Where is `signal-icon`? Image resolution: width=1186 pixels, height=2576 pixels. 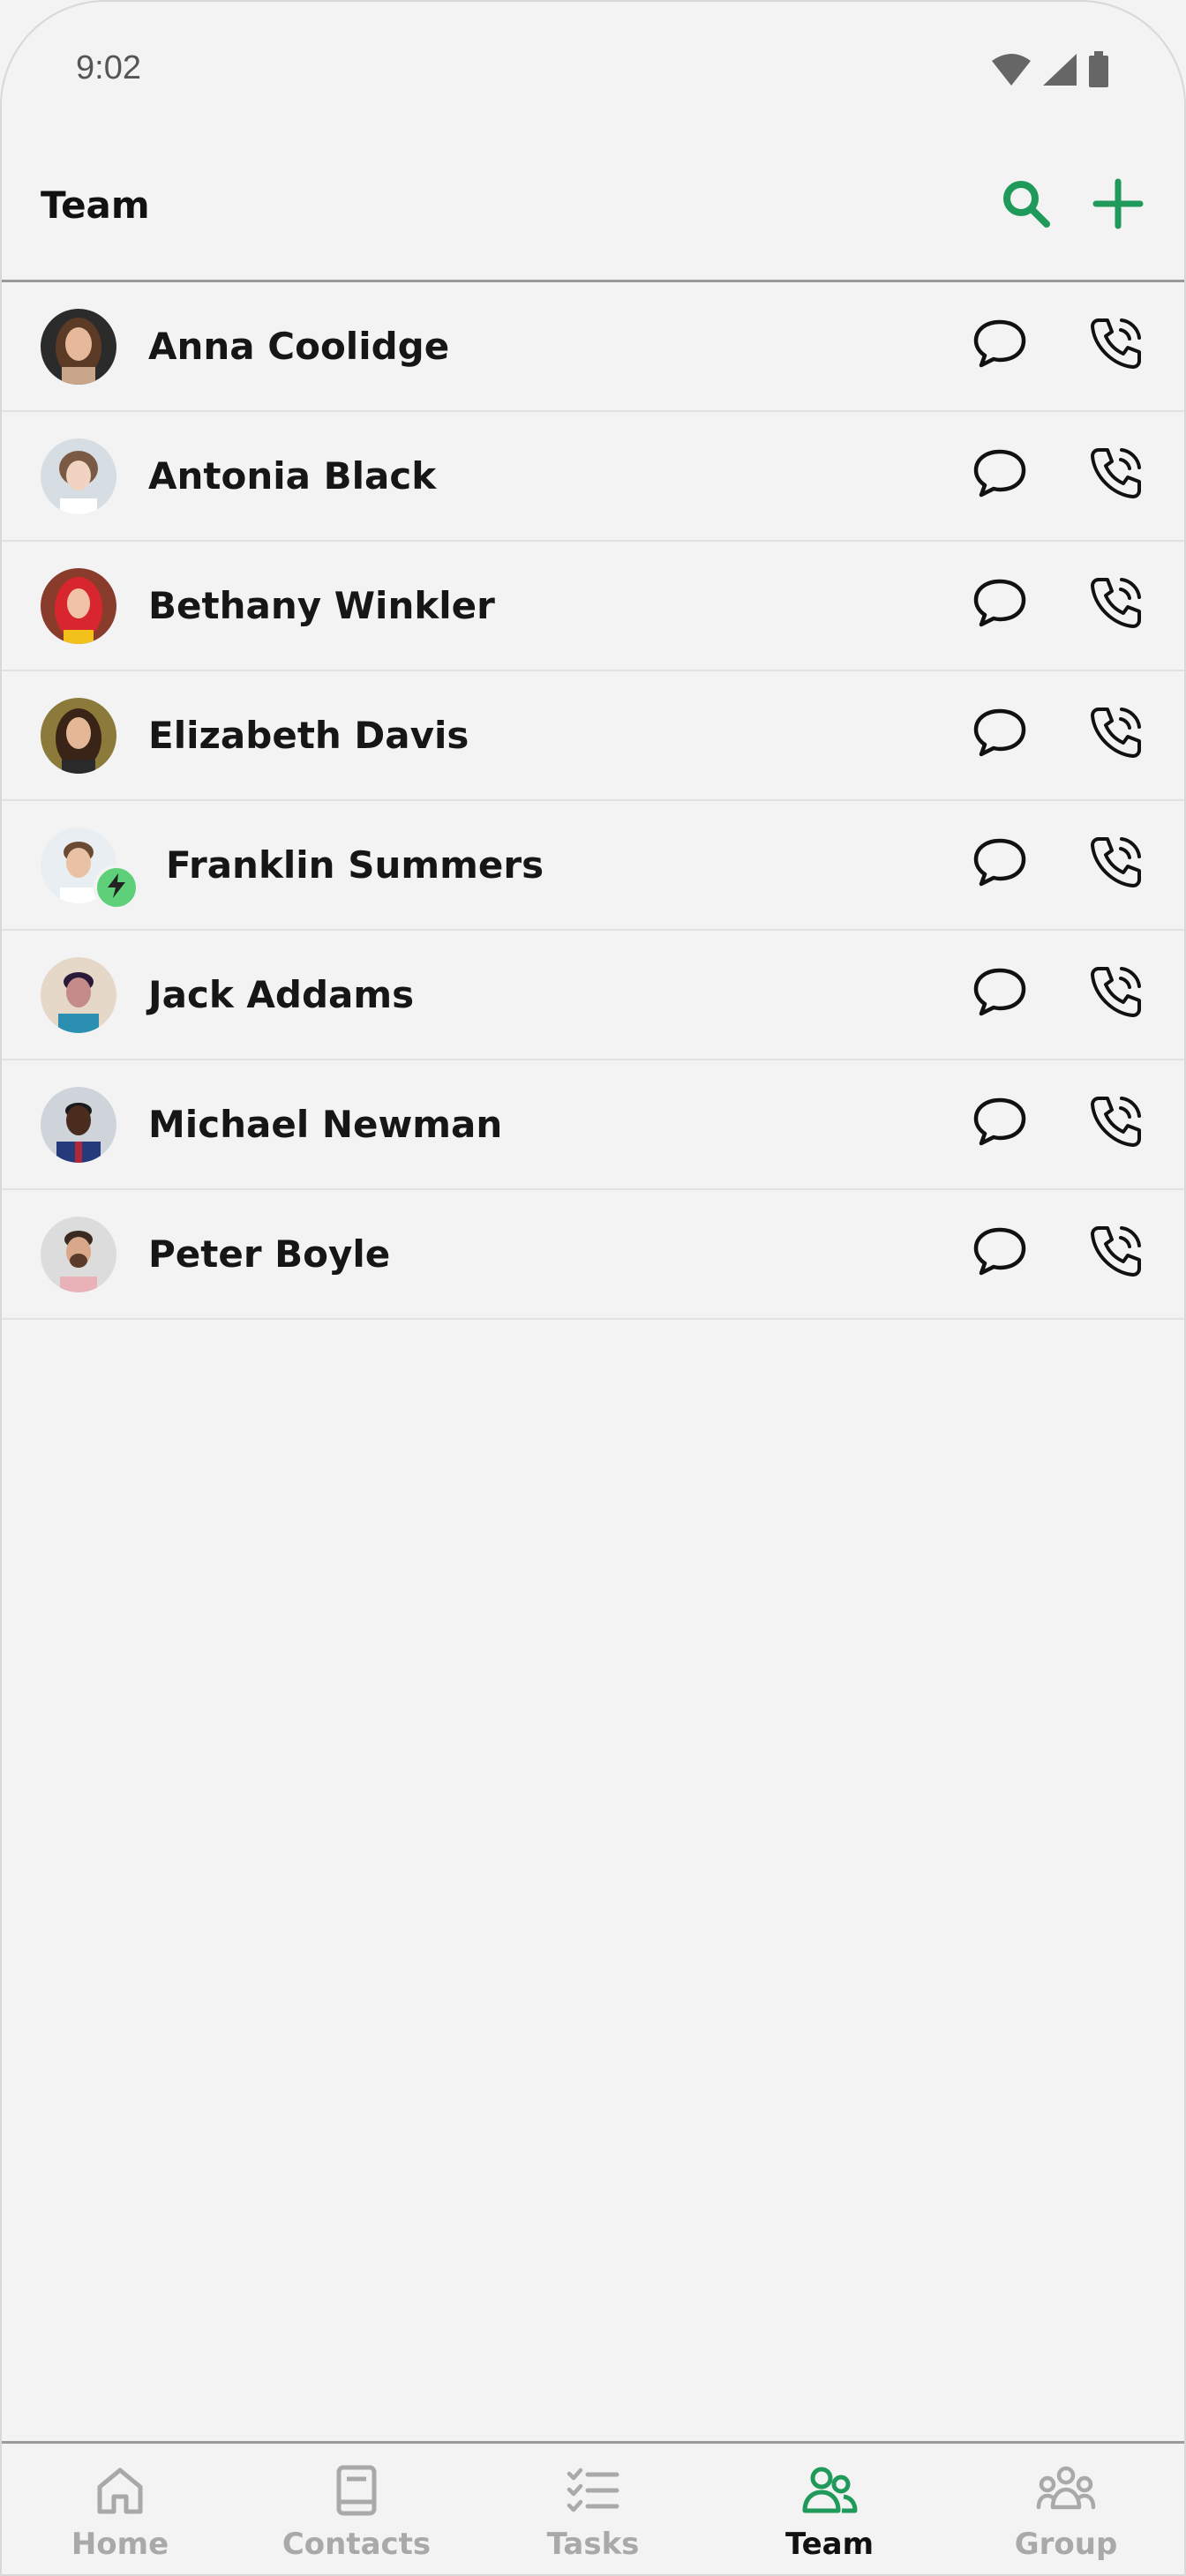
signal-icon is located at coordinates (1059, 72).